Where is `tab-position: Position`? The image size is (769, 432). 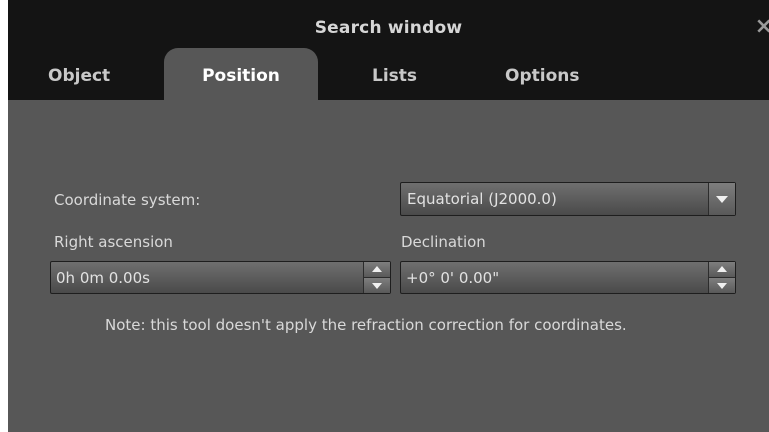 tab-position: Position is located at coordinates (241, 74).